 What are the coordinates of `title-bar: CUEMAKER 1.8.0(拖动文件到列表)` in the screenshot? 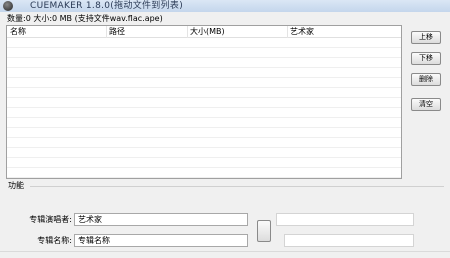 It's located at (225, 6).